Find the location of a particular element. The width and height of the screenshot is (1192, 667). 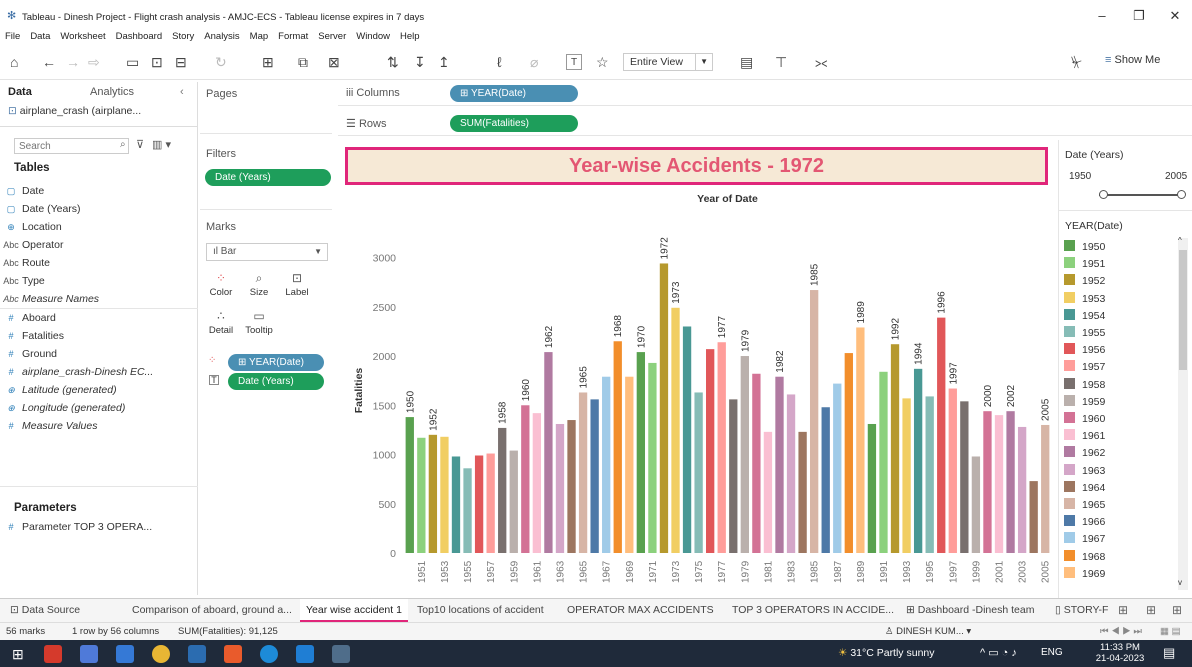

filter-icon: ⊽ is located at coordinates (140, 144).